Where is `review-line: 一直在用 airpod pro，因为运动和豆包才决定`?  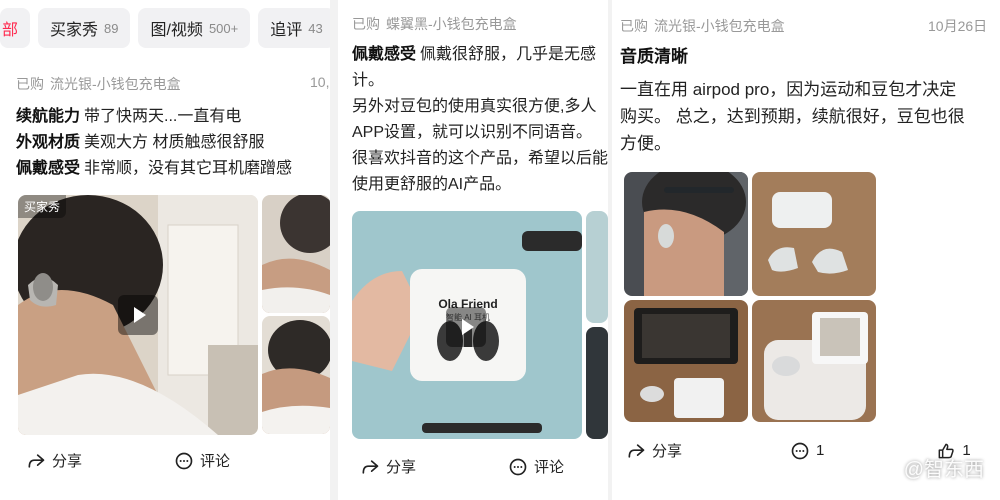 review-line: 一直在用 airpod pro，因为运动和豆包才决定 is located at coordinates (810, 89).